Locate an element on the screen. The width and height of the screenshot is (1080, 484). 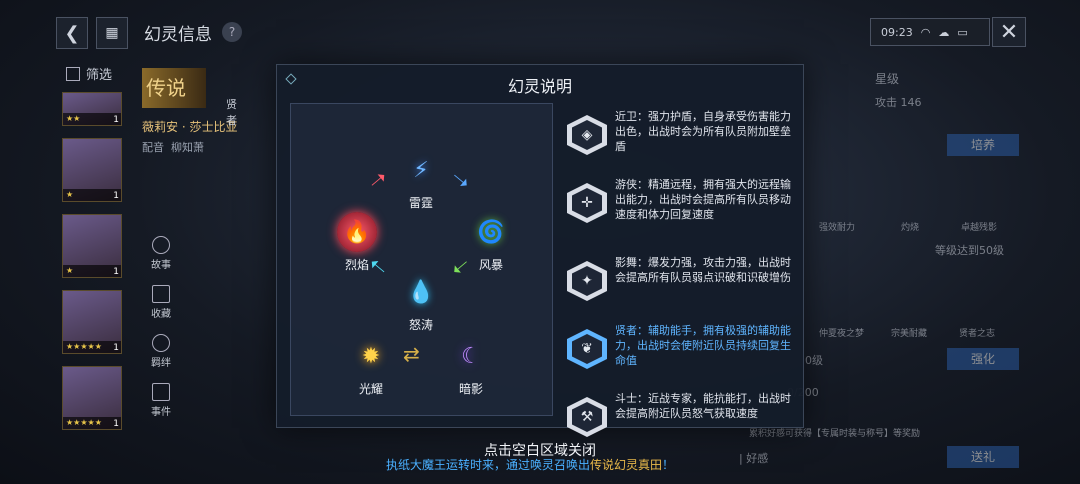
wings-icon: ❦ is located at coordinates (587, 349).